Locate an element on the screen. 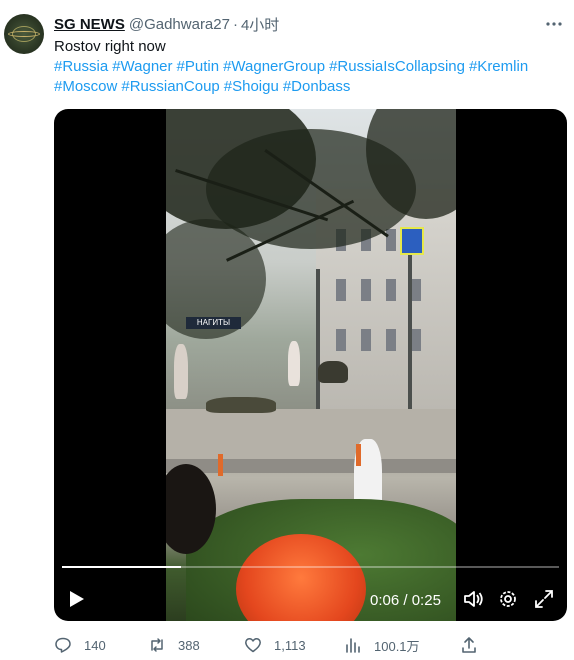 The height and width of the screenshot is (660, 574). video-progress-fill is located at coordinates (122, 567).